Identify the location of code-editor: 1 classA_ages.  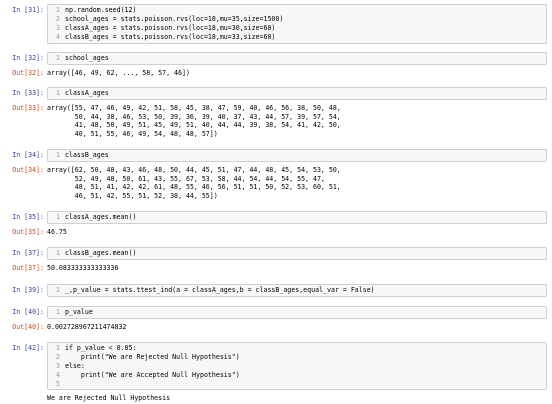
(297, 93).